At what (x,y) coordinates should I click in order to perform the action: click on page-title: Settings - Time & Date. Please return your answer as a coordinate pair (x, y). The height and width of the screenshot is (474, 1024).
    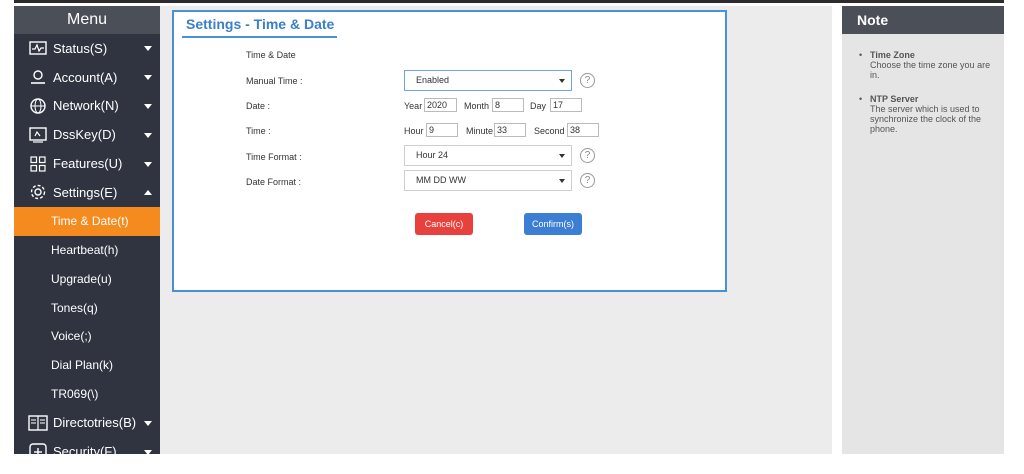
    Looking at the image, I should click on (260, 24).